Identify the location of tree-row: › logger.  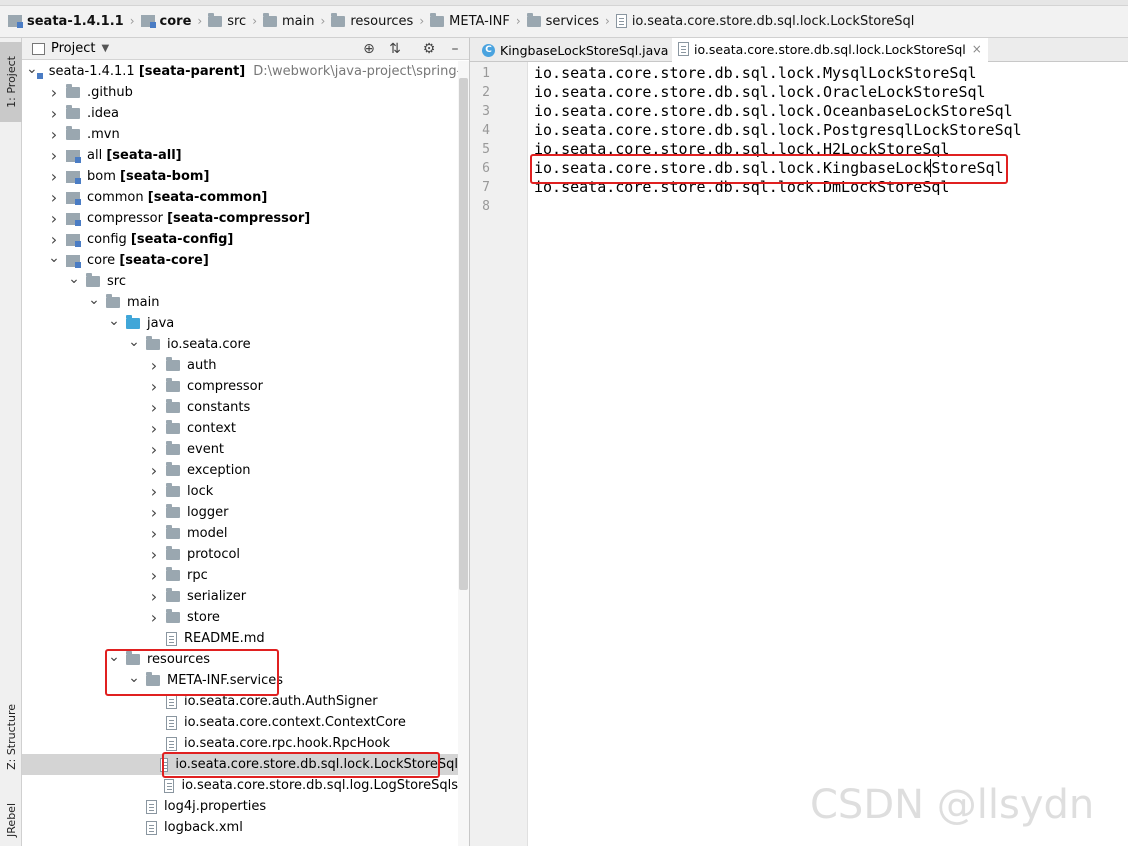
(240, 512).